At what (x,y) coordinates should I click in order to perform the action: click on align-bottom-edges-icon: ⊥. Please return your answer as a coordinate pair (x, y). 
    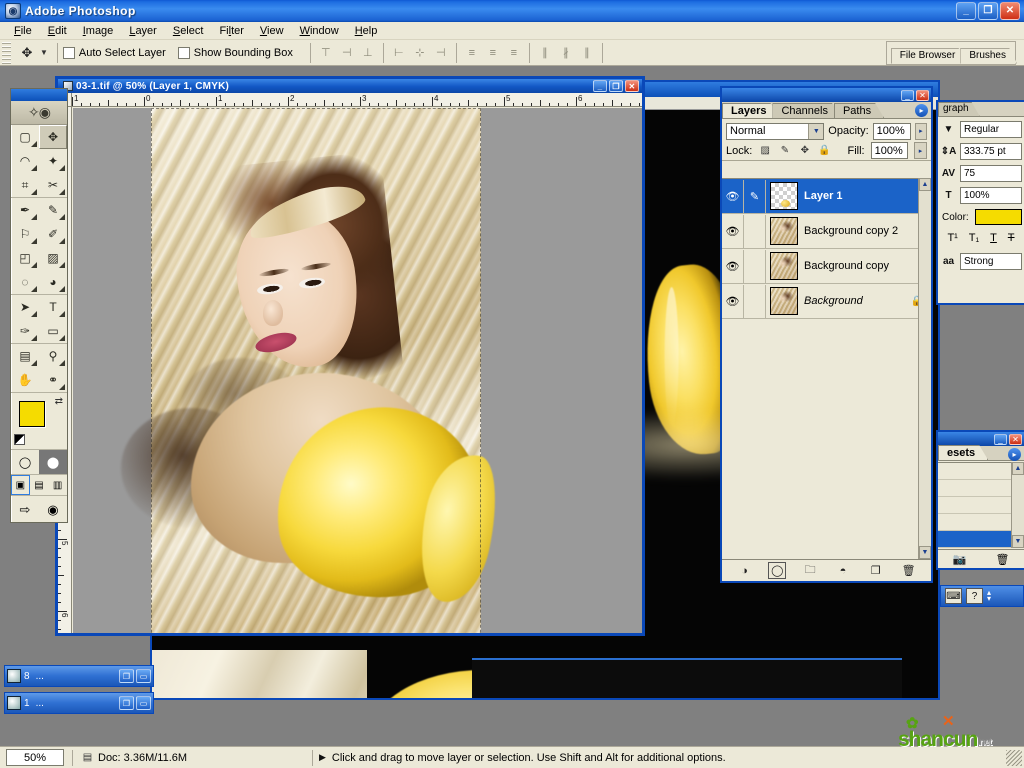
    Looking at the image, I should click on (368, 53).